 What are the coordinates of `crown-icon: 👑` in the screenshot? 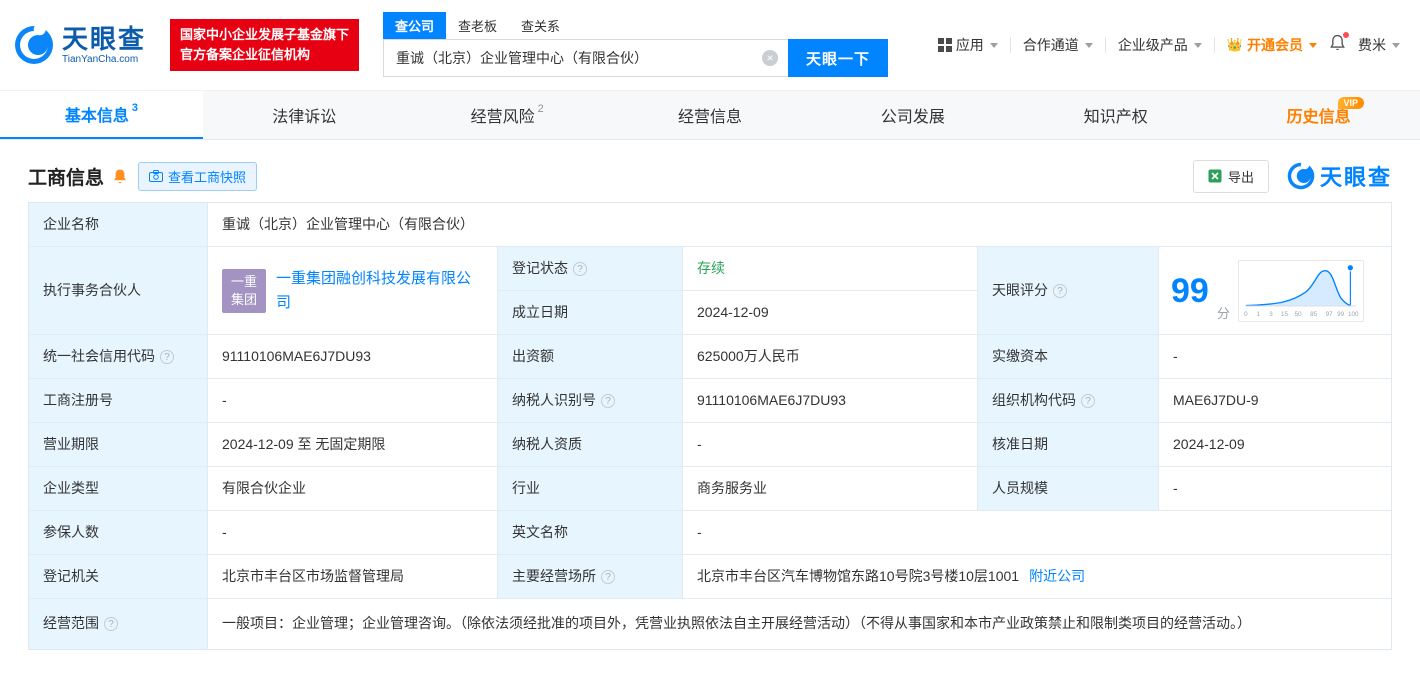 It's located at (1234, 44).